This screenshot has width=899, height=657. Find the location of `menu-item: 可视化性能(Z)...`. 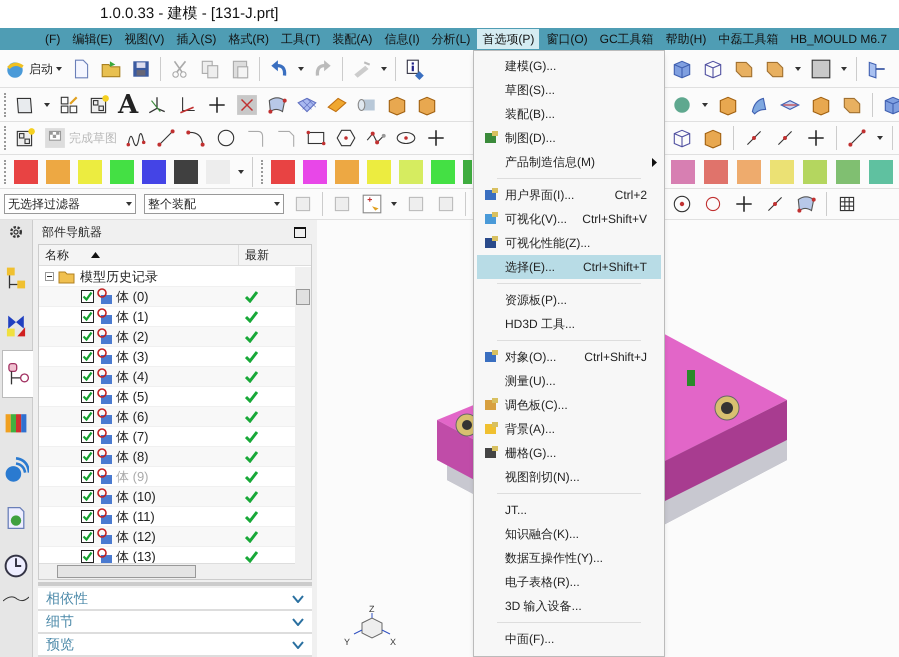

menu-item: 可视化性能(Z)... is located at coordinates (569, 243).